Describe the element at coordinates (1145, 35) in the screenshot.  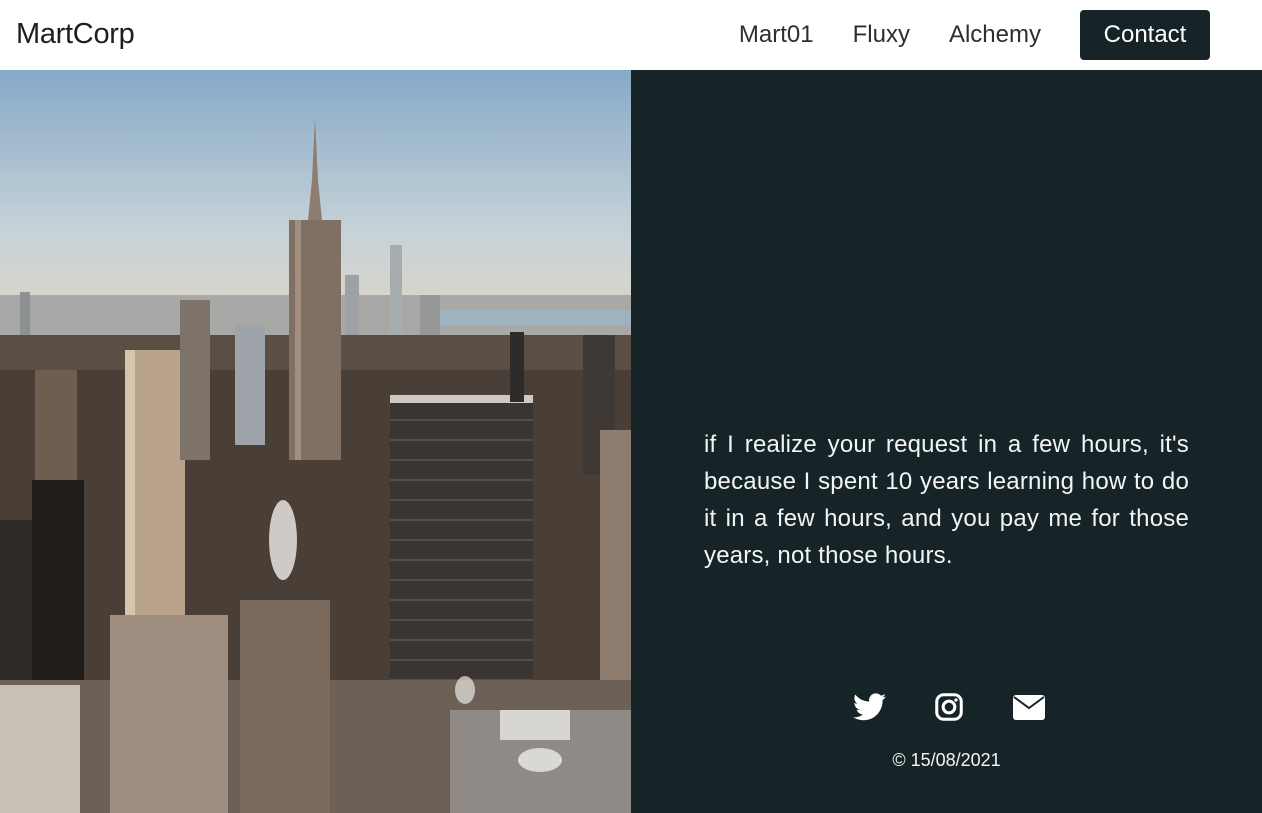
I see `contact-button: Contact` at that location.